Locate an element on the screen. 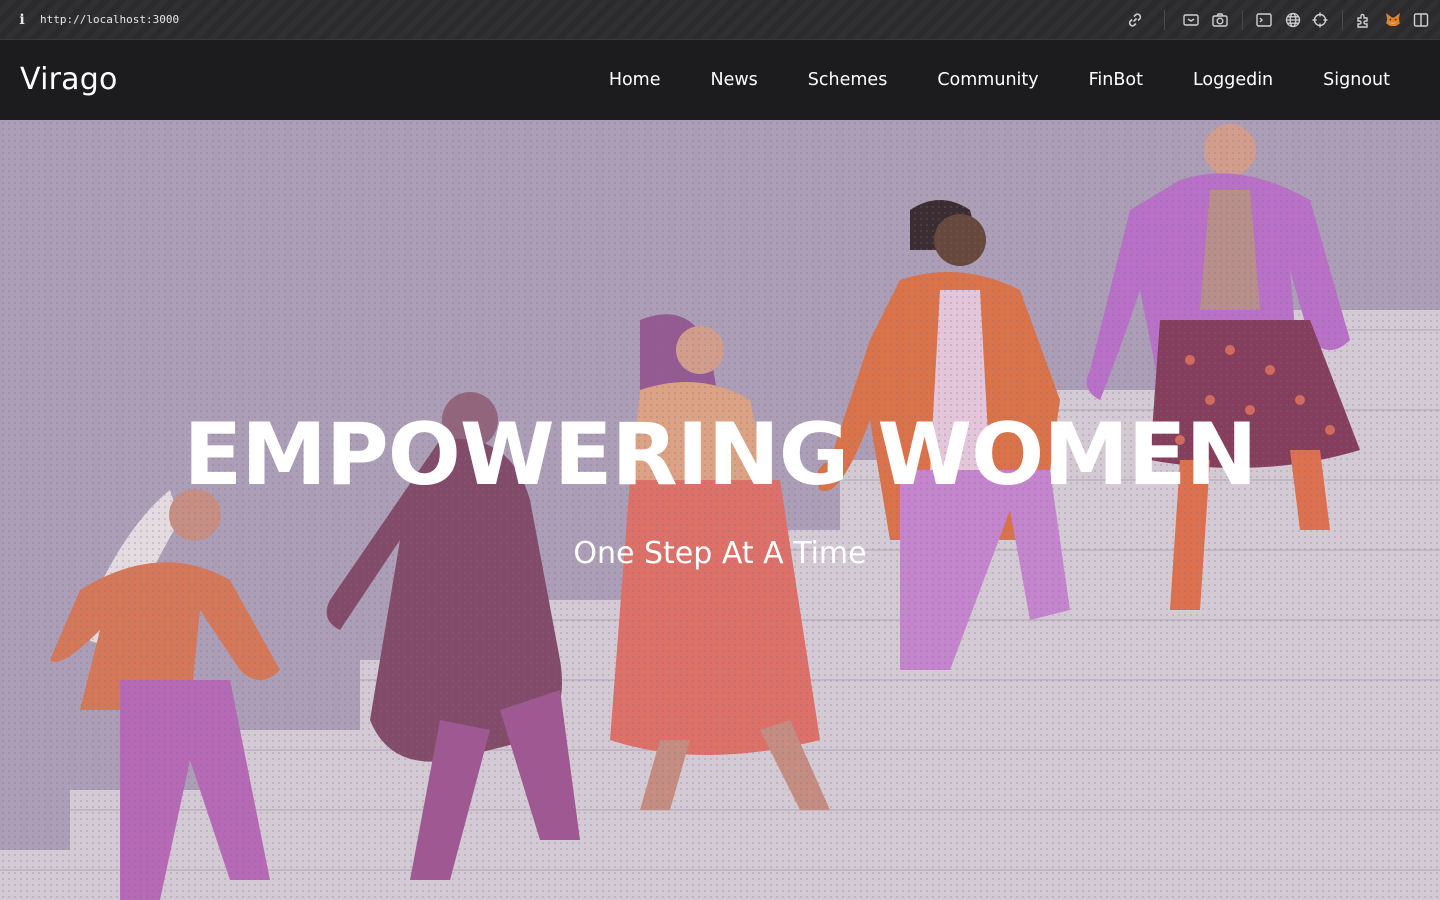 This screenshot has width=1440, height=900. extensions-icon is located at coordinates (1364, 20).